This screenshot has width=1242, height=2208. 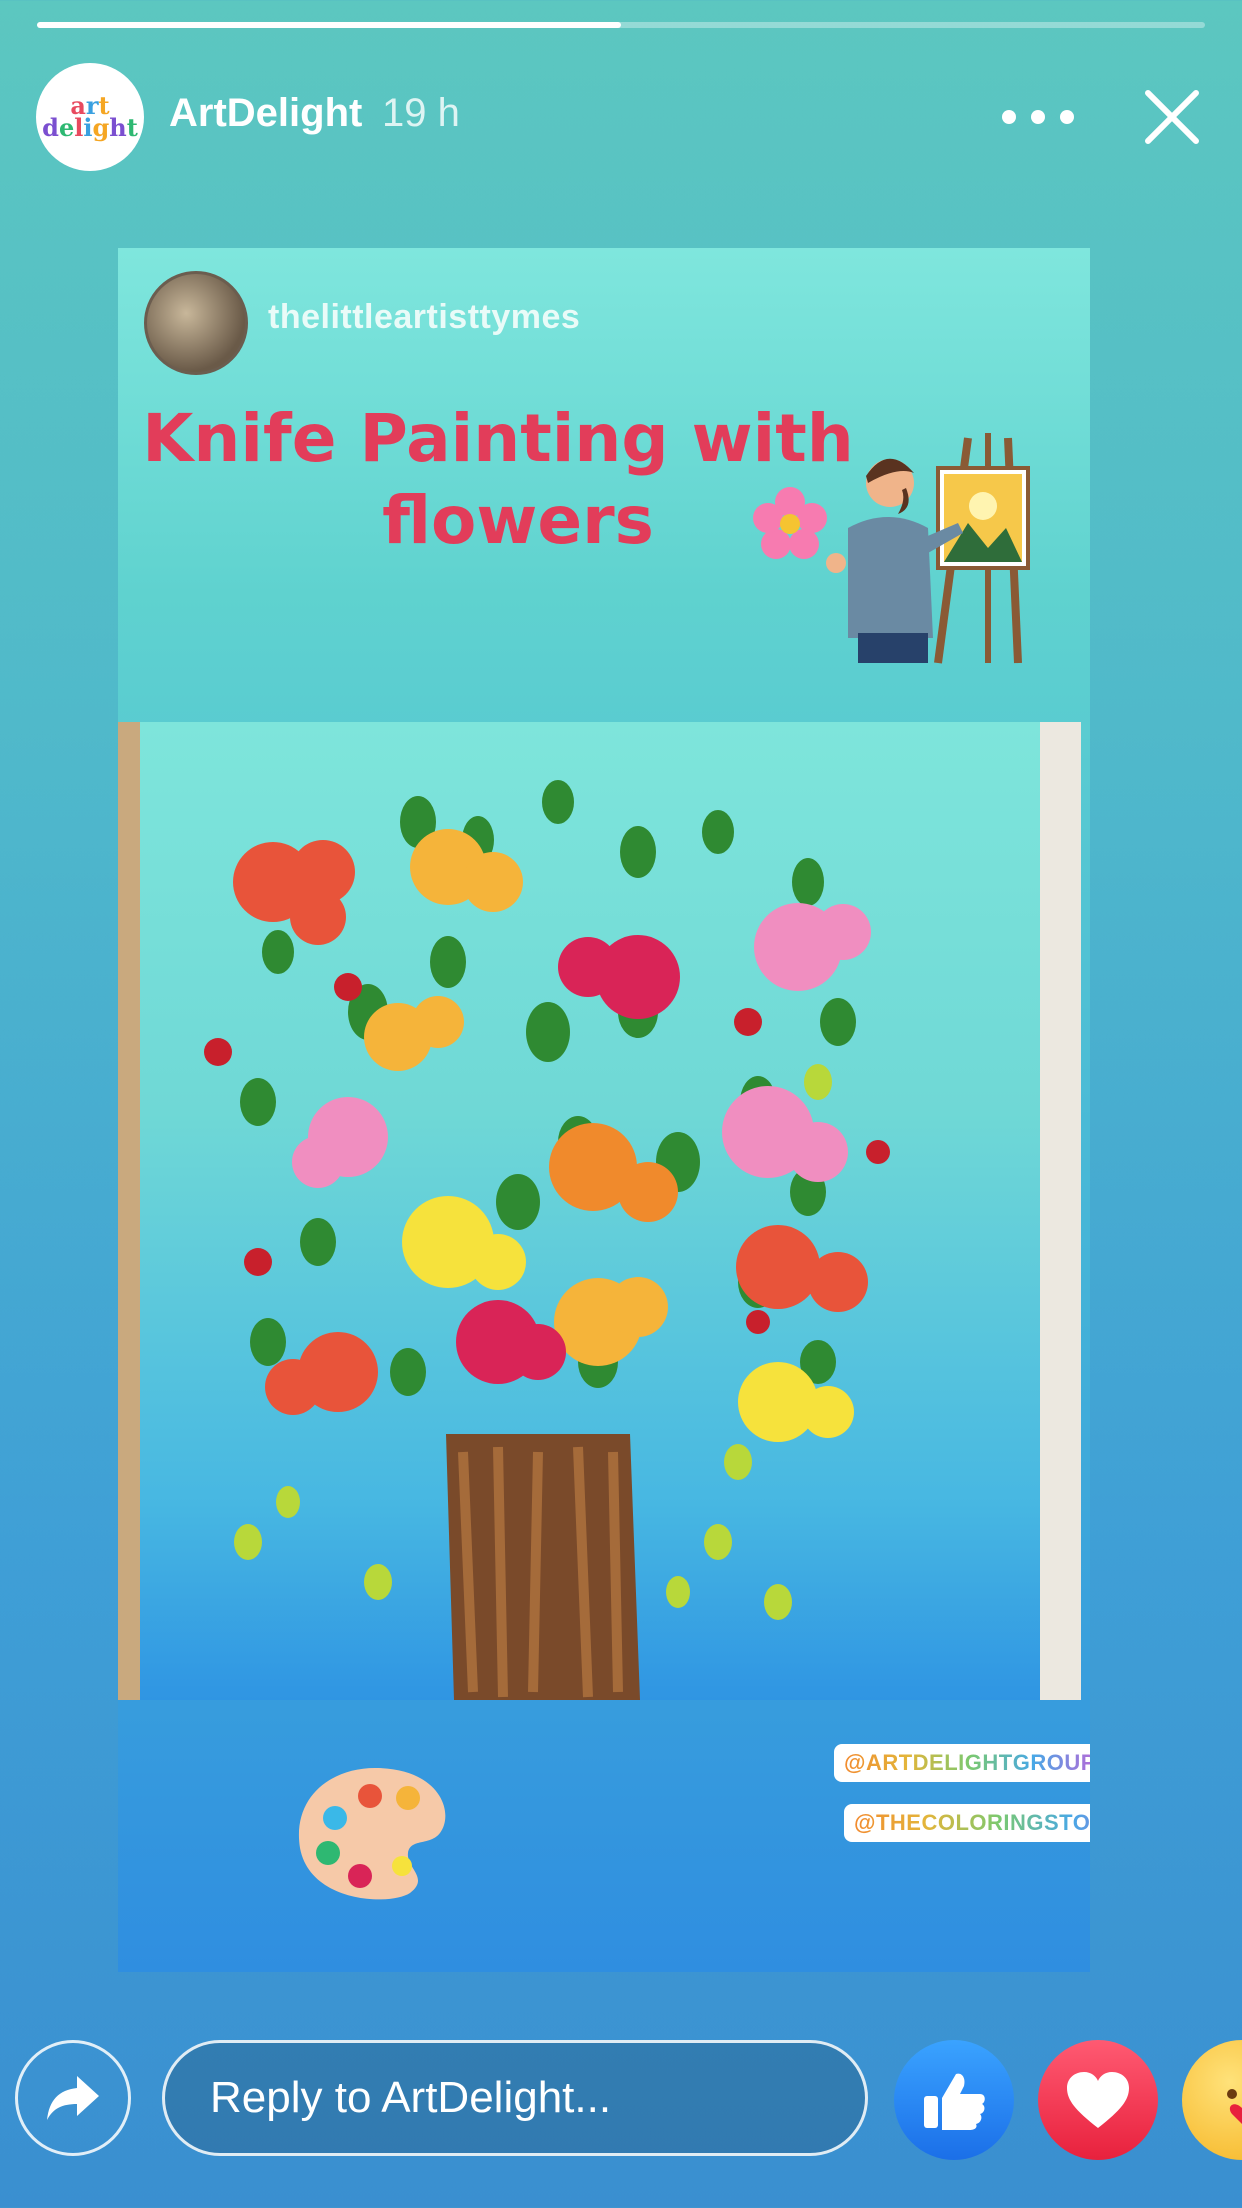 What do you see at coordinates (962, 1763) in the screenshot?
I see `group-mention-tag: @ARTDELIGHTGROUP` at bounding box center [962, 1763].